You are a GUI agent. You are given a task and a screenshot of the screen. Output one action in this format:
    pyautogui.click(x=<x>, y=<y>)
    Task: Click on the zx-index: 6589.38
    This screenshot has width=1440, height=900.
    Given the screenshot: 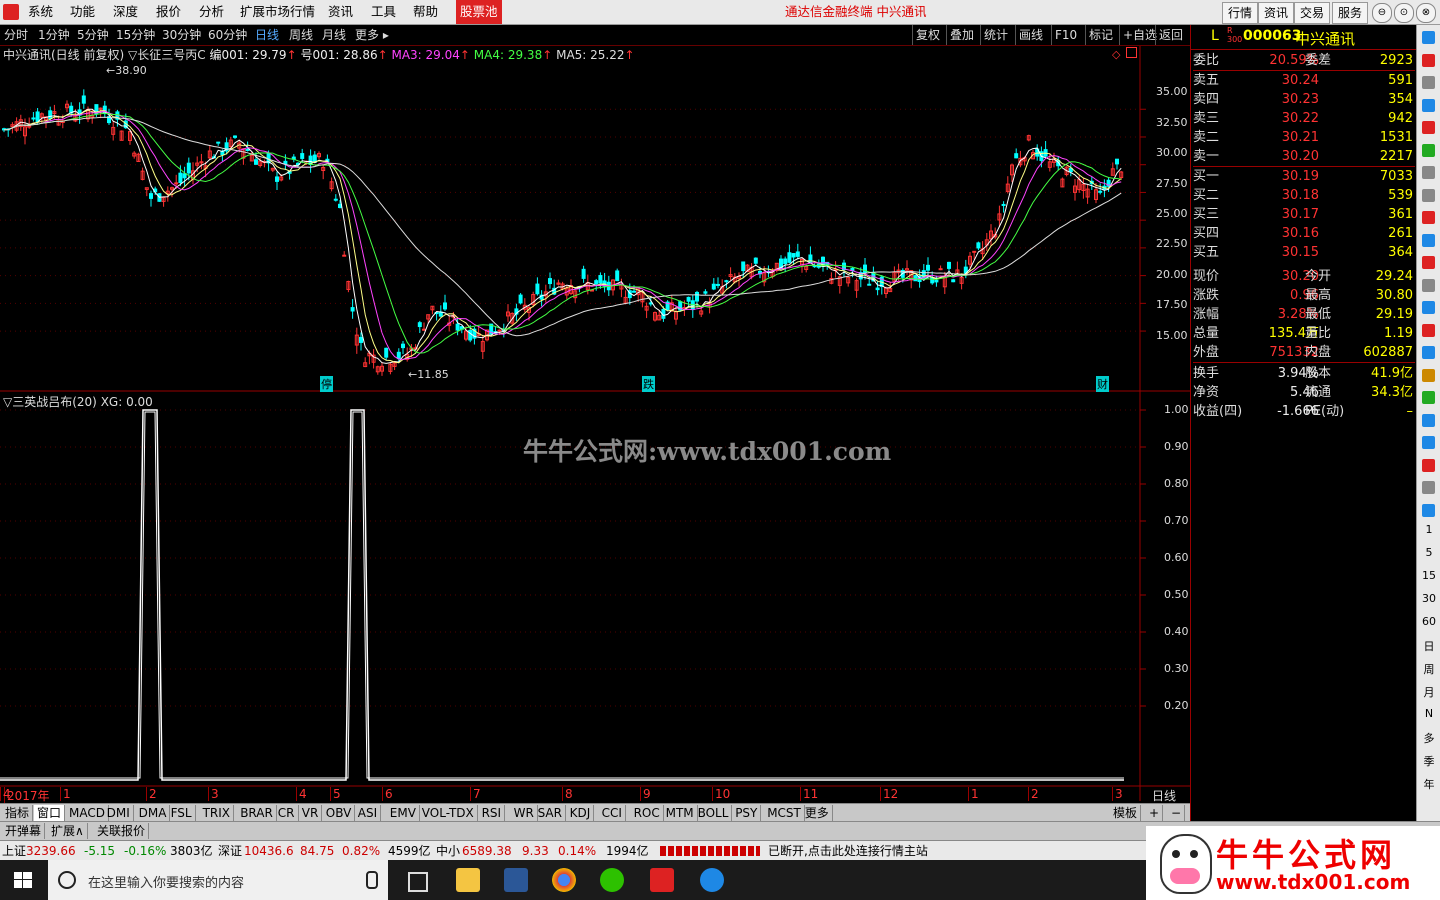 What is the action you would take?
    pyautogui.click(x=487, y=851)
    